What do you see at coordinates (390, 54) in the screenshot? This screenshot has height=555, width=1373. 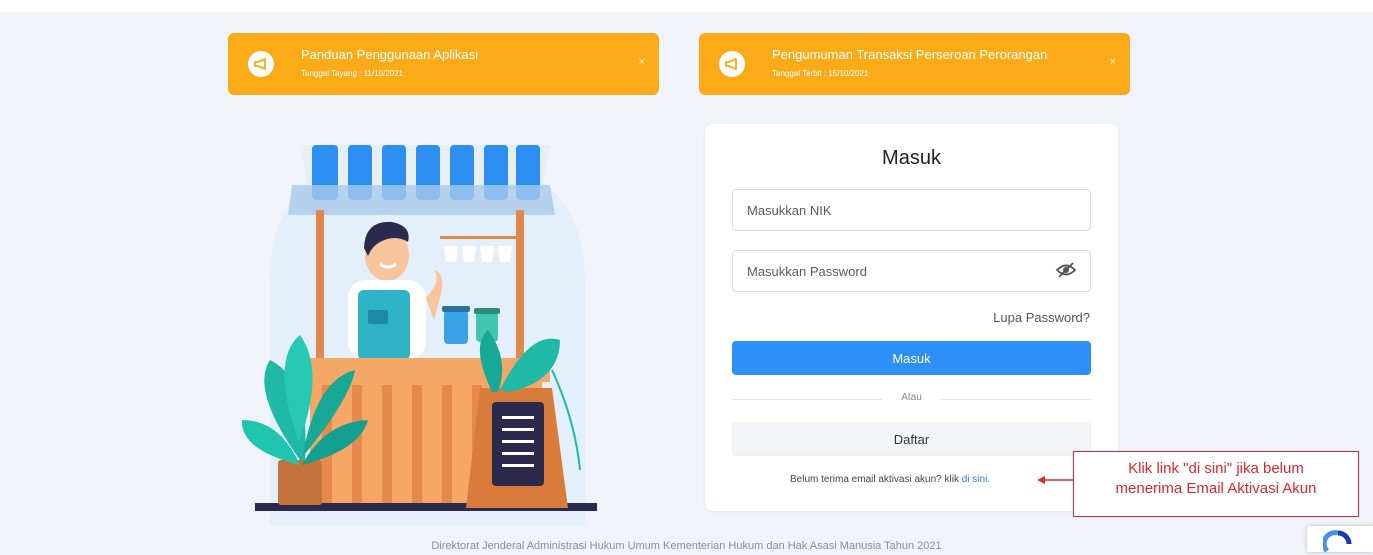 I see `banner-title: Panduan Penggunaan Aplikasi` at bounding box center [390, 54].